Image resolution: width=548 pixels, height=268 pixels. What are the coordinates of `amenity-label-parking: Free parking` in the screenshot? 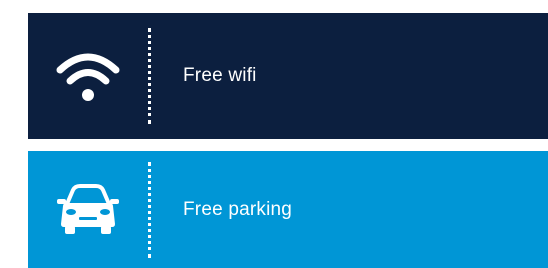 It's located at (238, 209).